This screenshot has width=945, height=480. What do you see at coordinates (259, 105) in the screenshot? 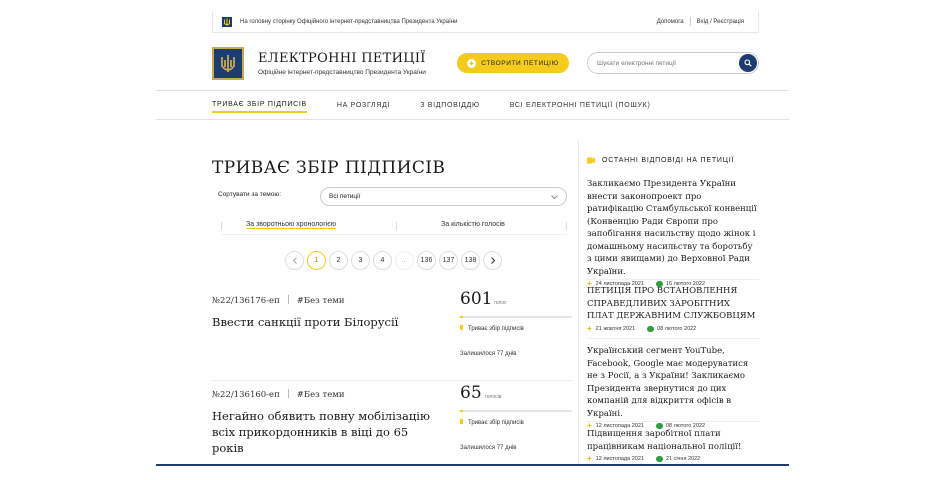
I see `nav-item-collecting: ТРИВАЄ ЗБІР ПІДПИСІВ` at bounding box center [259, 105].